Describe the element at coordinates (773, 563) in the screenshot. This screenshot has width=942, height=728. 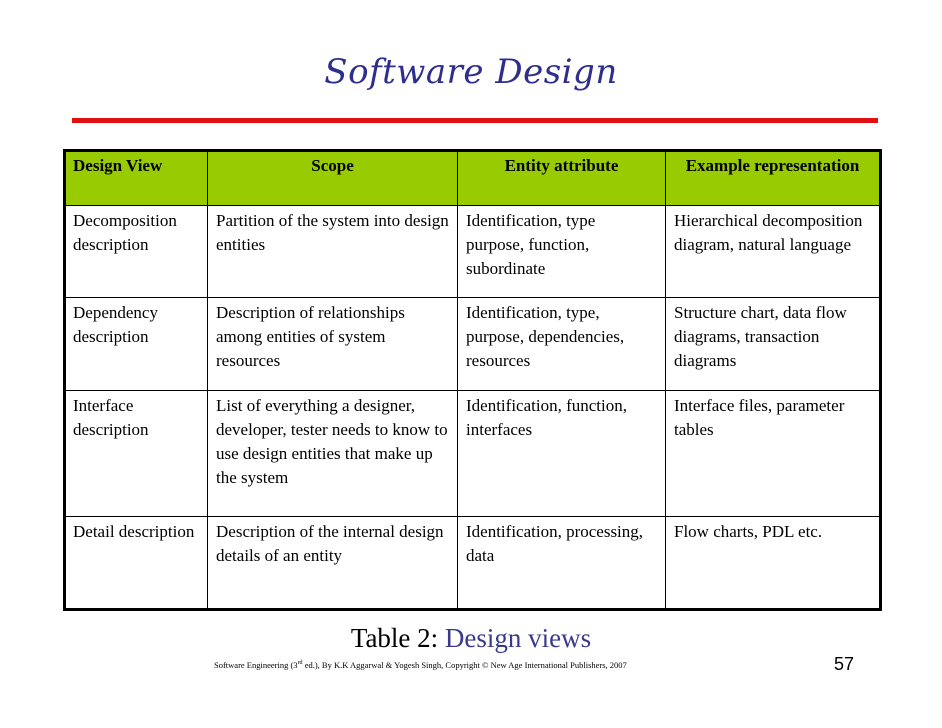
I see `cell-example: Flow charts, PDL etc.` at that location.